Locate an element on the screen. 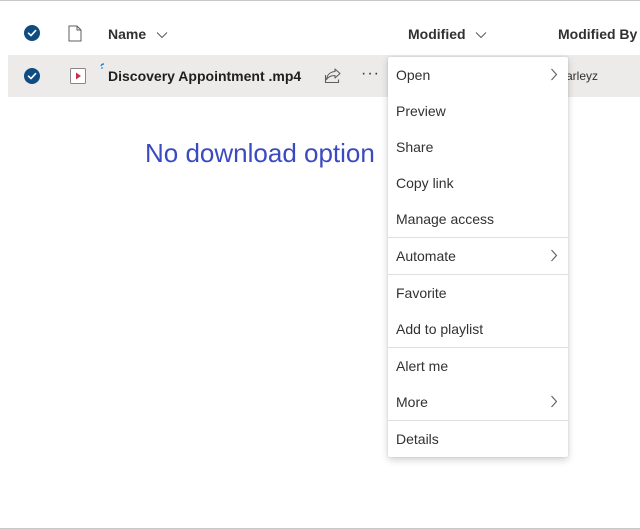 The height and width of the screenshot is (529, 640). more-icon: ··· is located at coordinates (370, 74).